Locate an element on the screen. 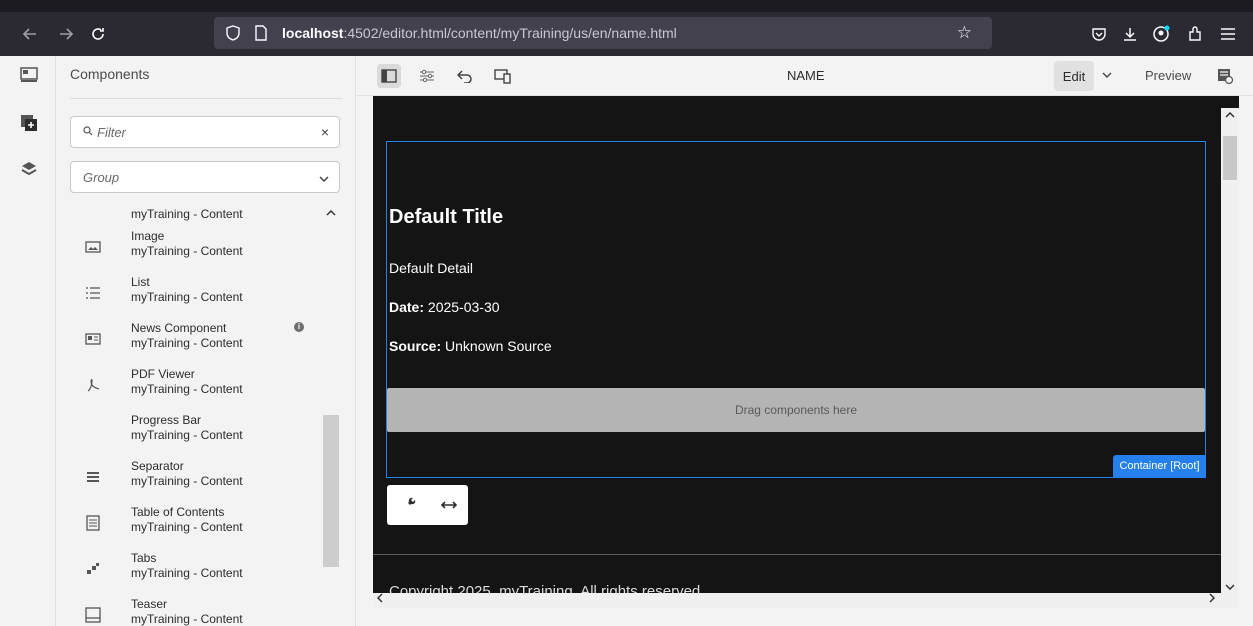 The image size is (1253, 626). components-icon is located at coordinates (29, 123).